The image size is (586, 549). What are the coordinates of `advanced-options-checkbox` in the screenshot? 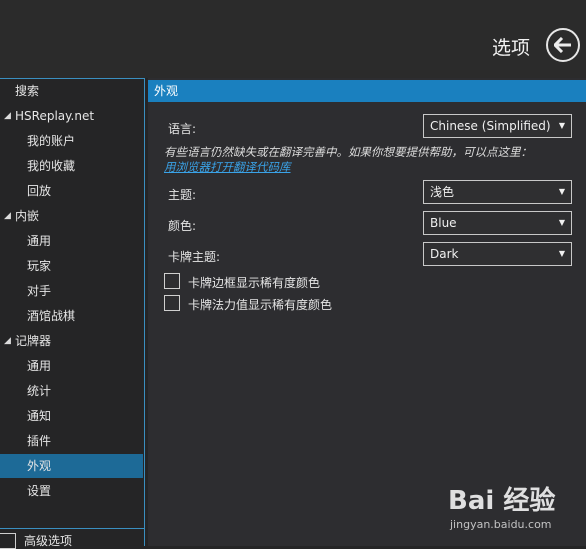 It's located at (8, 541).